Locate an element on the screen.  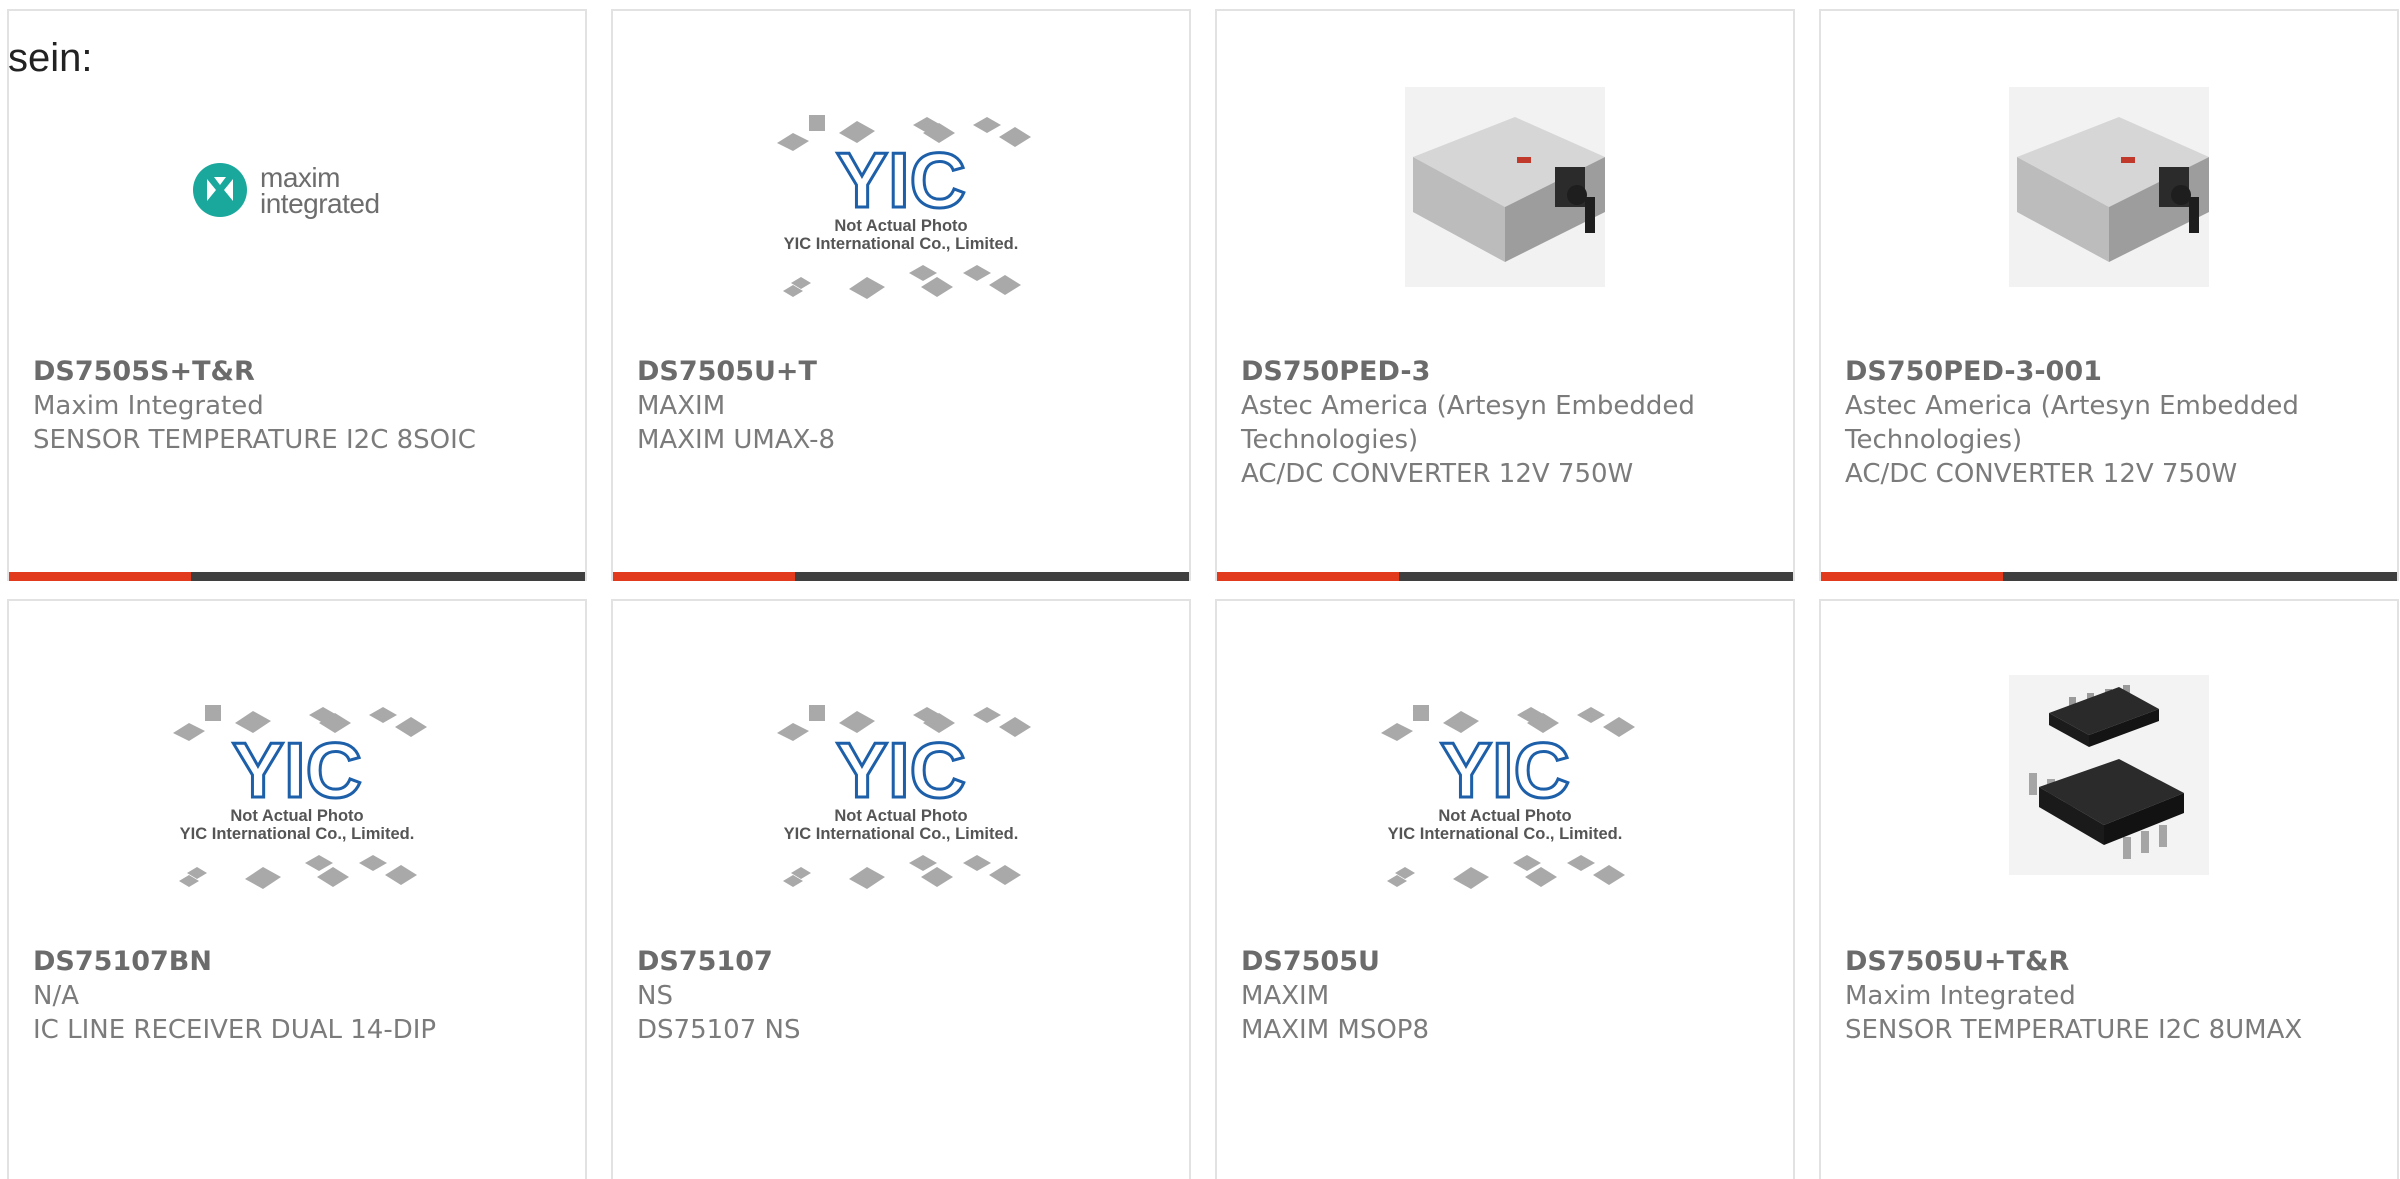
part-number: DS7505U+T&R is located at coordinates (2113, 962).